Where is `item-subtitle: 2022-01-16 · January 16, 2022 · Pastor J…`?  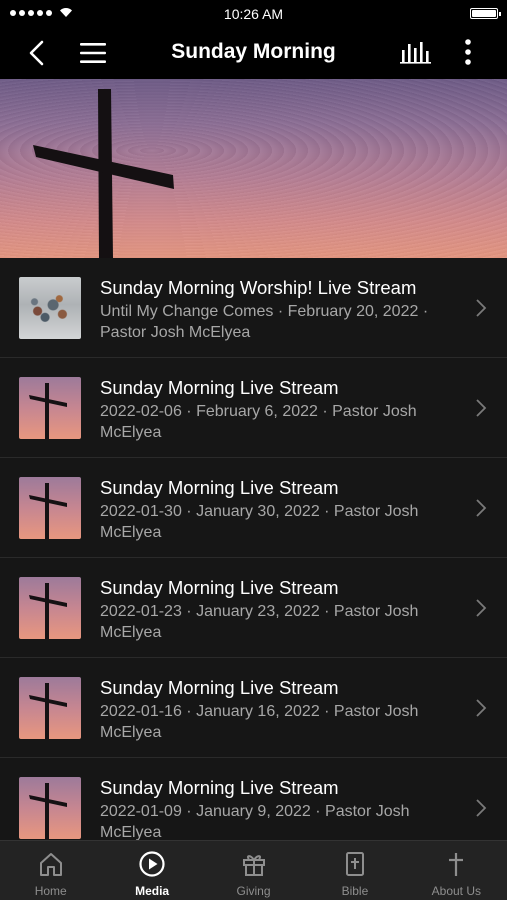 item-subtitle: 2022-01-16 · January 16, 2022 · Pastor J… is located at coordinates (259, 722).